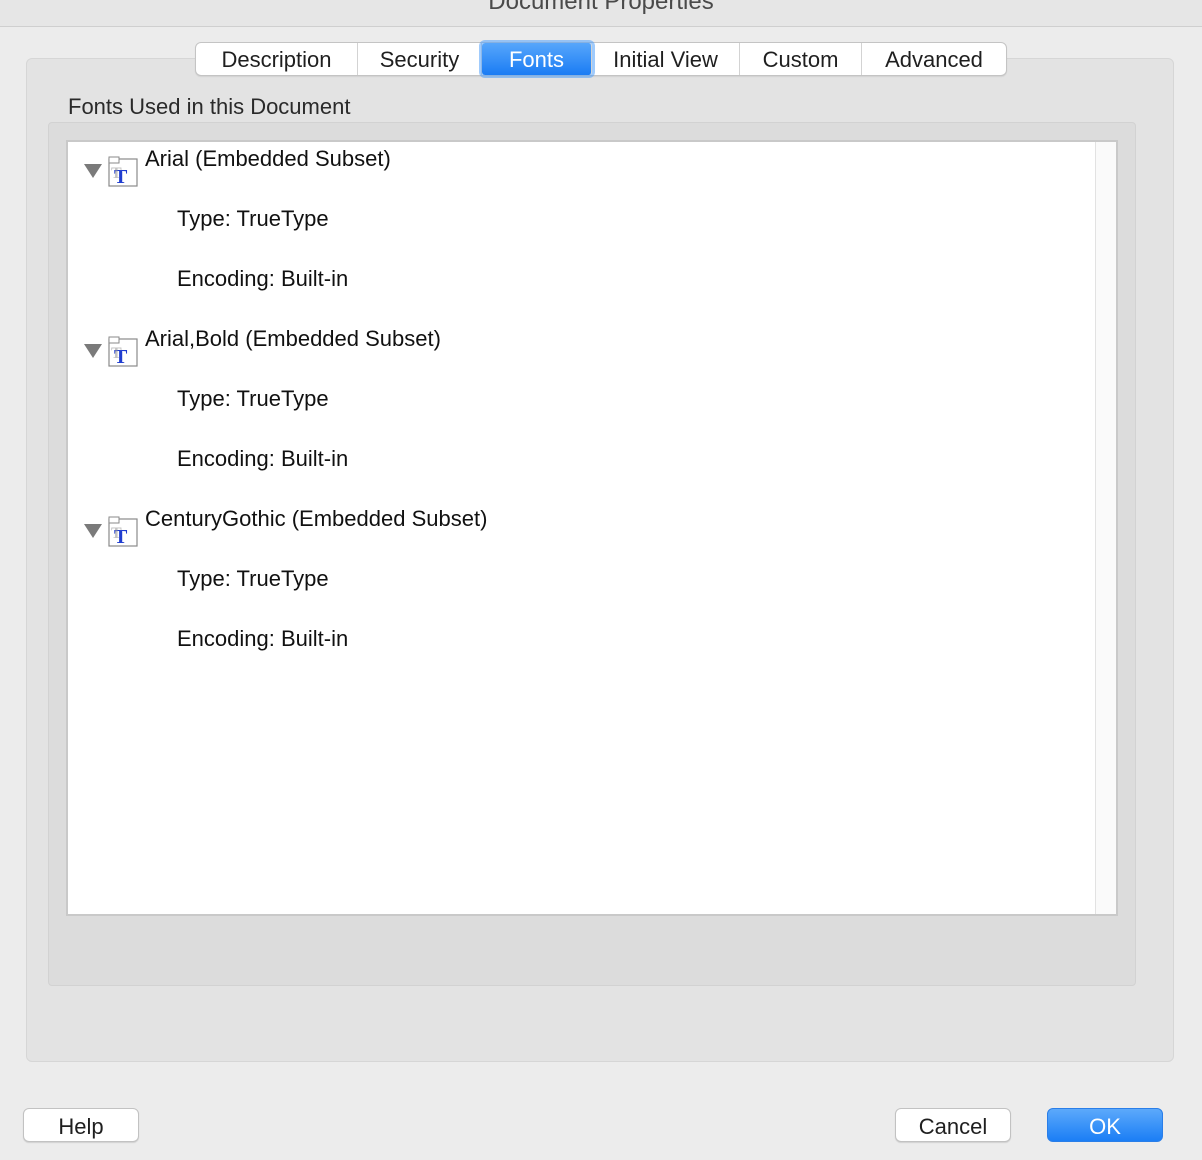 The height and width of the screenshot is (1160, 1202). Describe the element at coordinates (537, 59) in the screenshot. I see `tab-fonts: Fonts` at that location.